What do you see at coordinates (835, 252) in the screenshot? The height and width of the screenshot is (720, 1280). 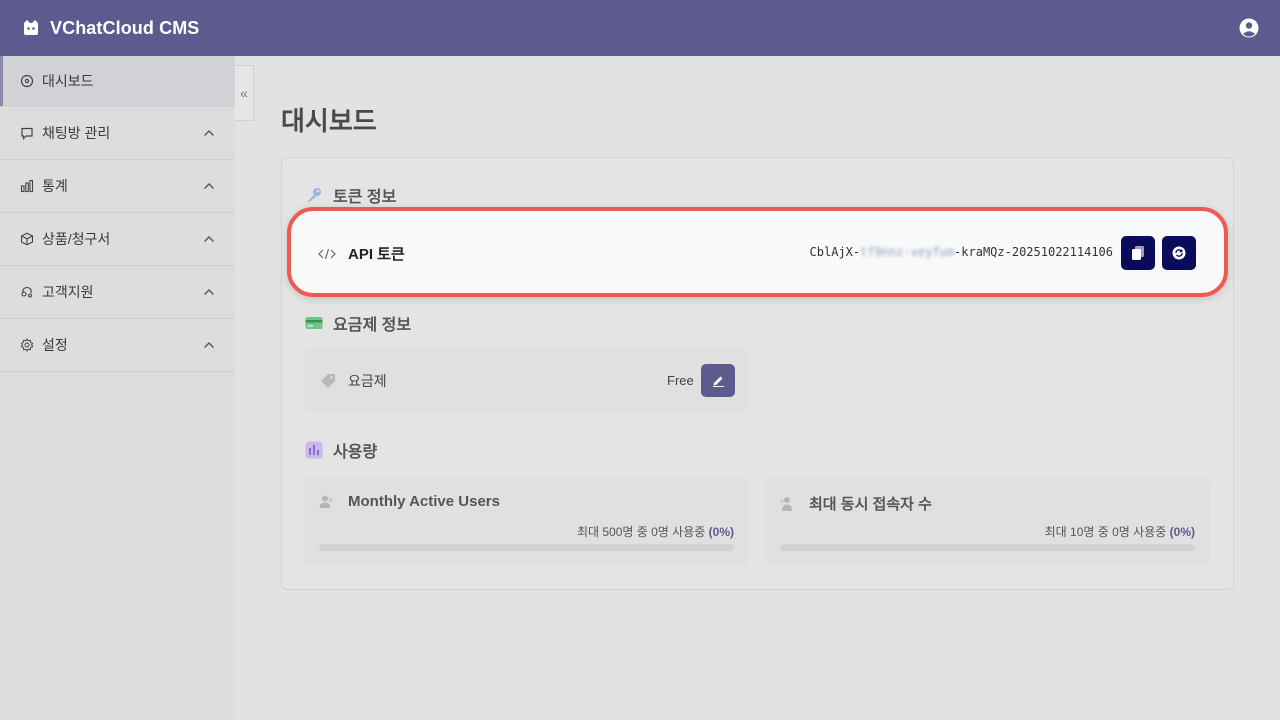 I see `token-prefix: CblAjX-` at bounding box center [835, 252].